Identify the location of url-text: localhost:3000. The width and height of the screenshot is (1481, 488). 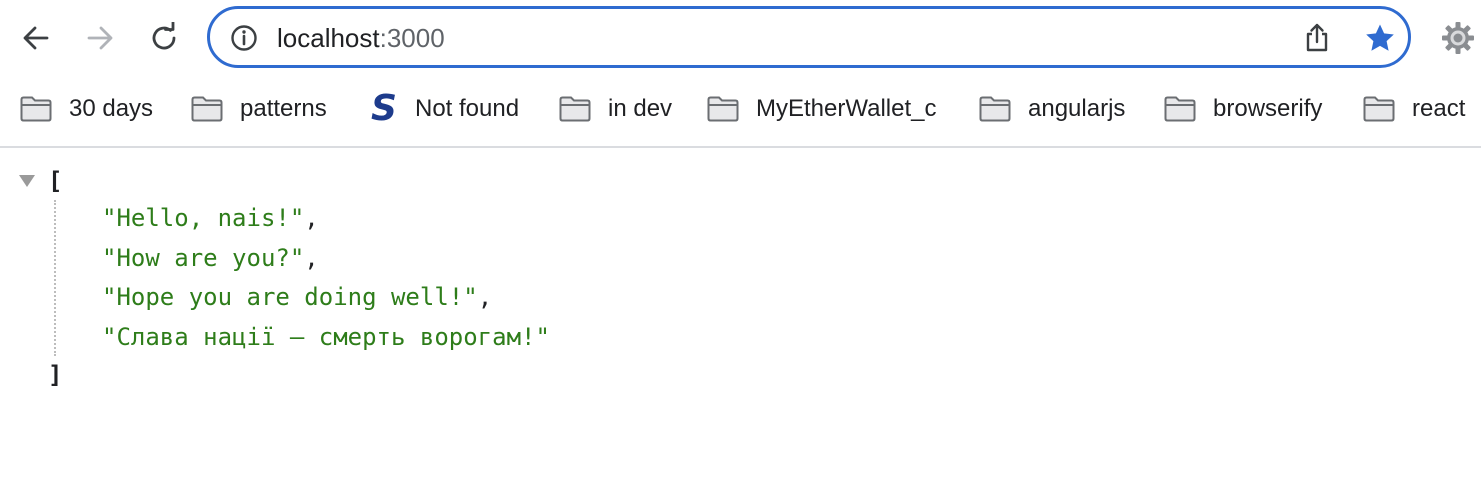
(361, 38).